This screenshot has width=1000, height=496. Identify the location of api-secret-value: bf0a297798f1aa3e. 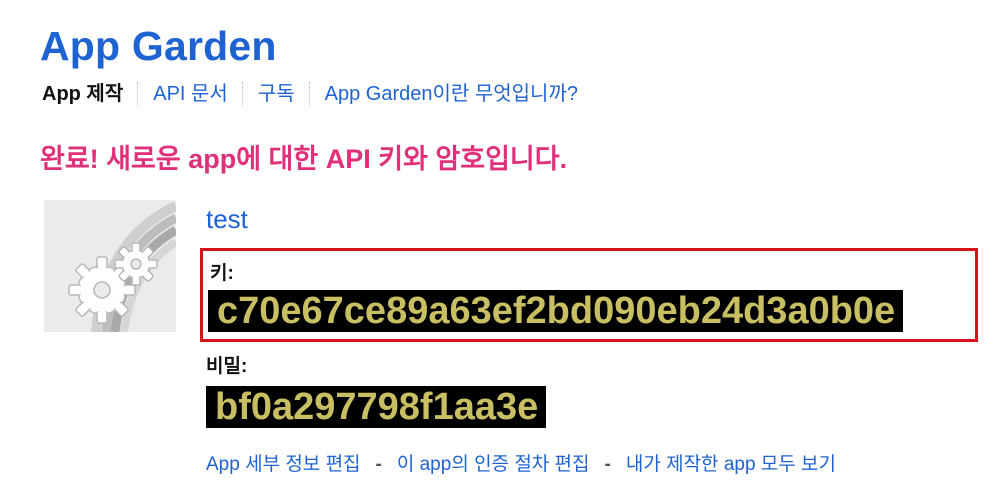
(376, 407).